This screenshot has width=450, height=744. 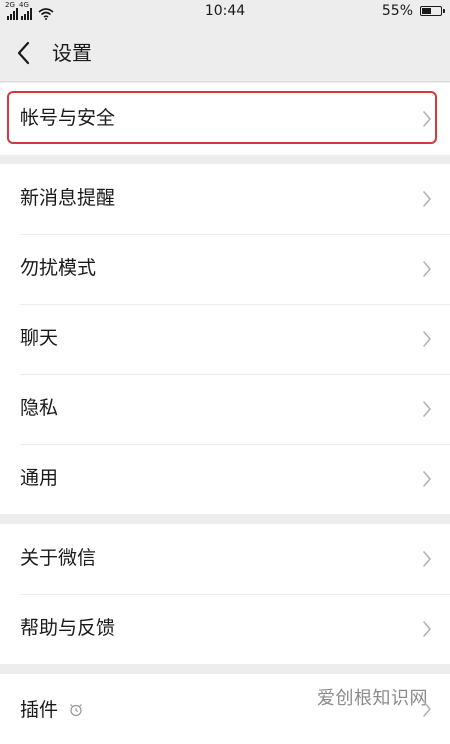 What do you see at coordinates (39, 478) in the screenshot?
I see `settings-item-label: 通用` at bounding box center [39, 478].